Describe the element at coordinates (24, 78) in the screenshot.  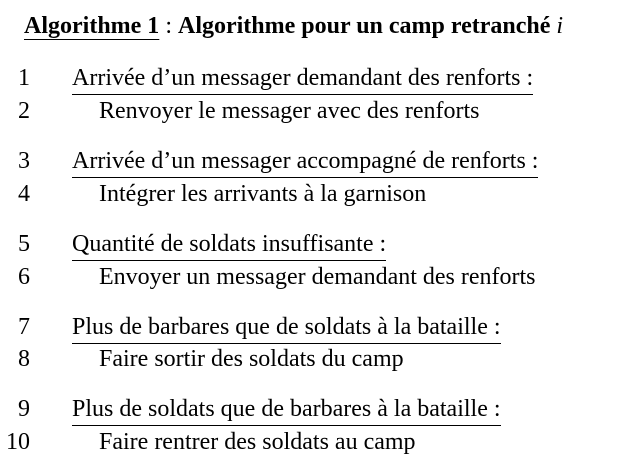
I see `line-number: 1` at that location.